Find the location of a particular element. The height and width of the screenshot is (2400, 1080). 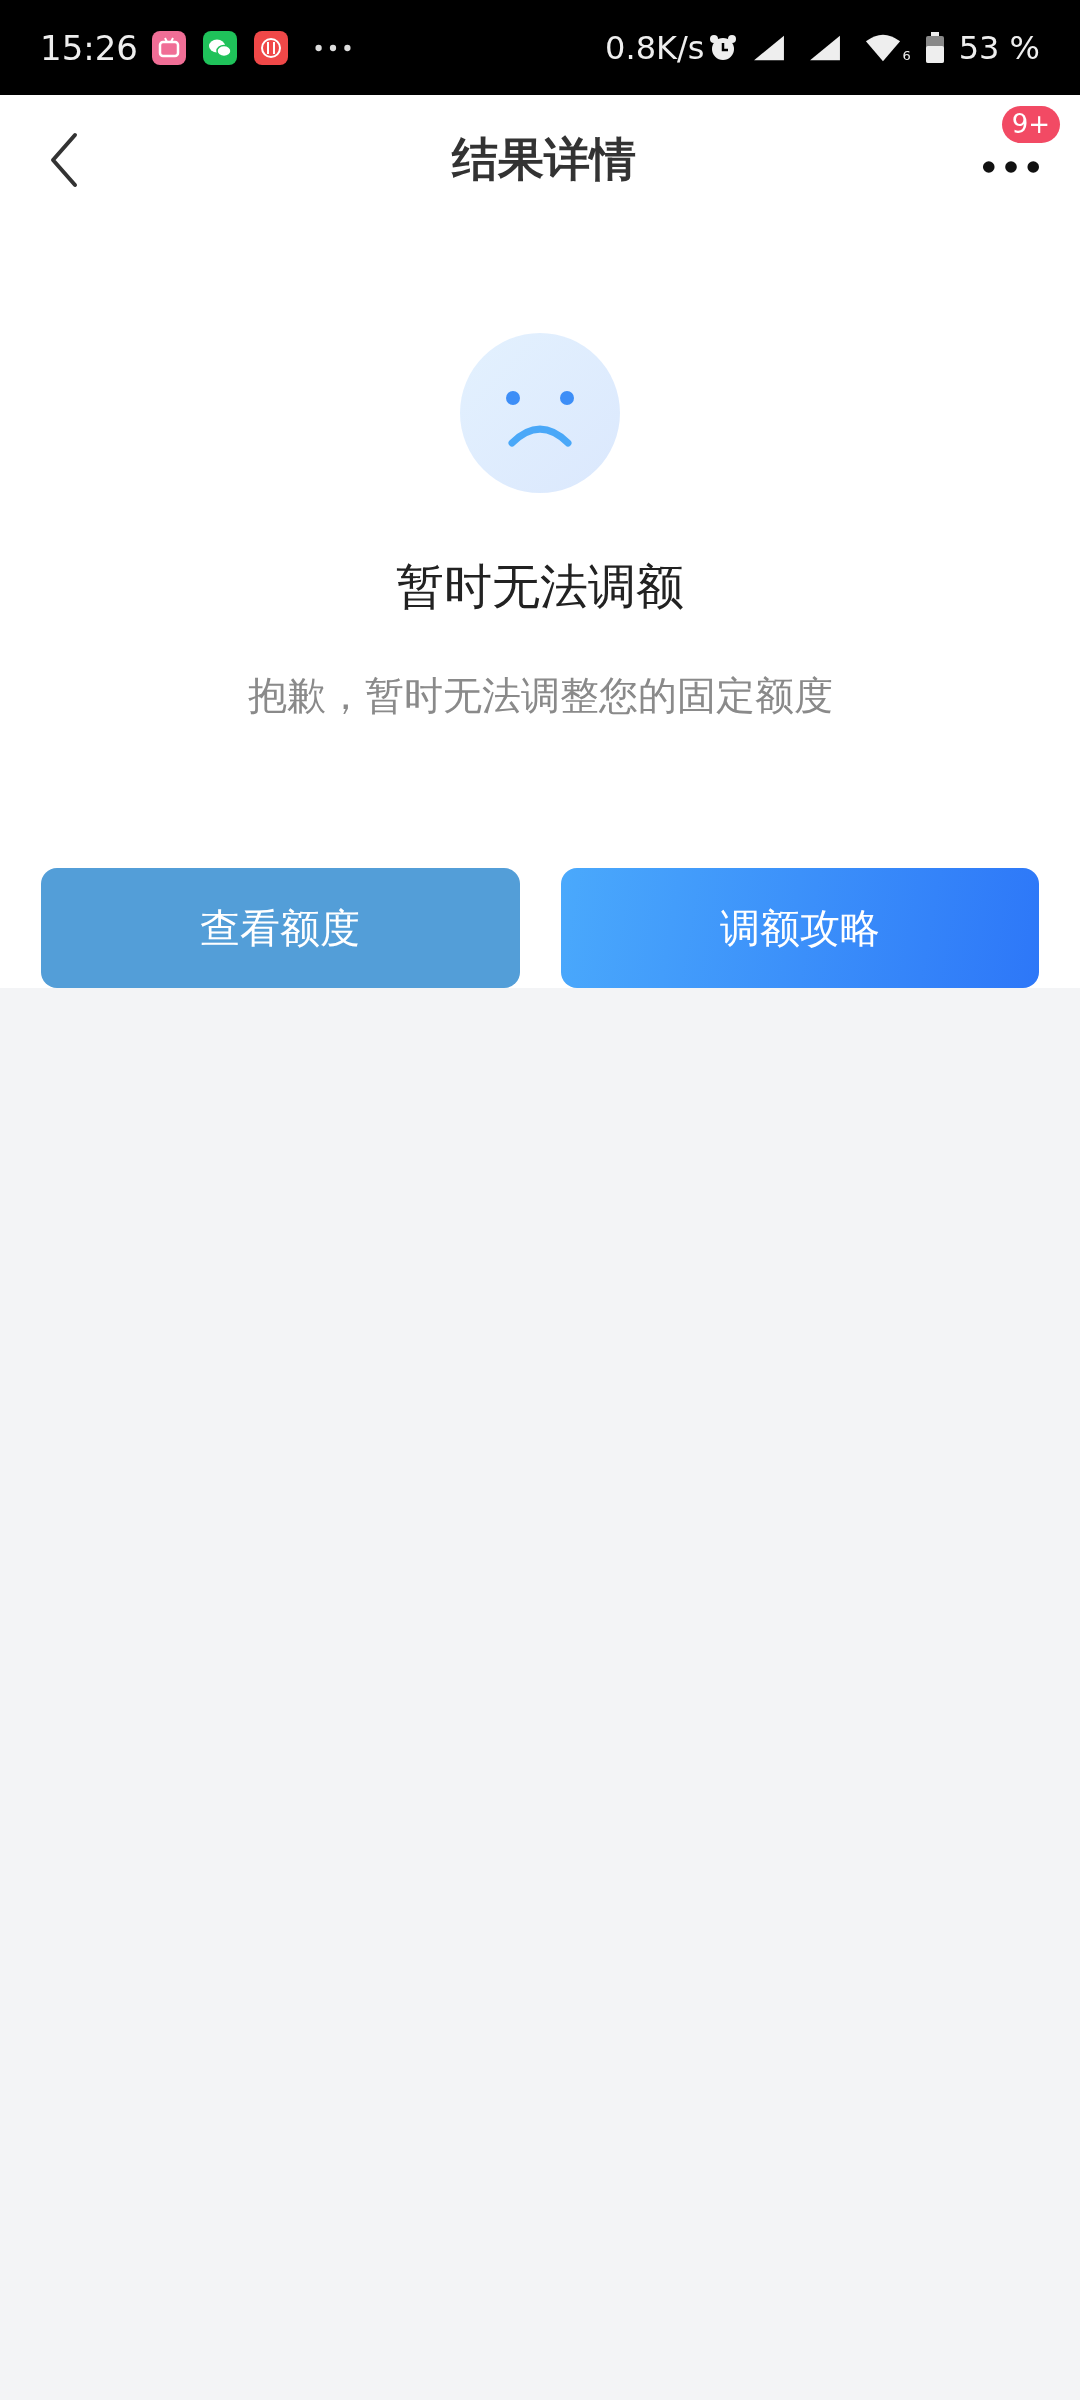

action-button: 查看额度 is located at coordinates (280, 928).